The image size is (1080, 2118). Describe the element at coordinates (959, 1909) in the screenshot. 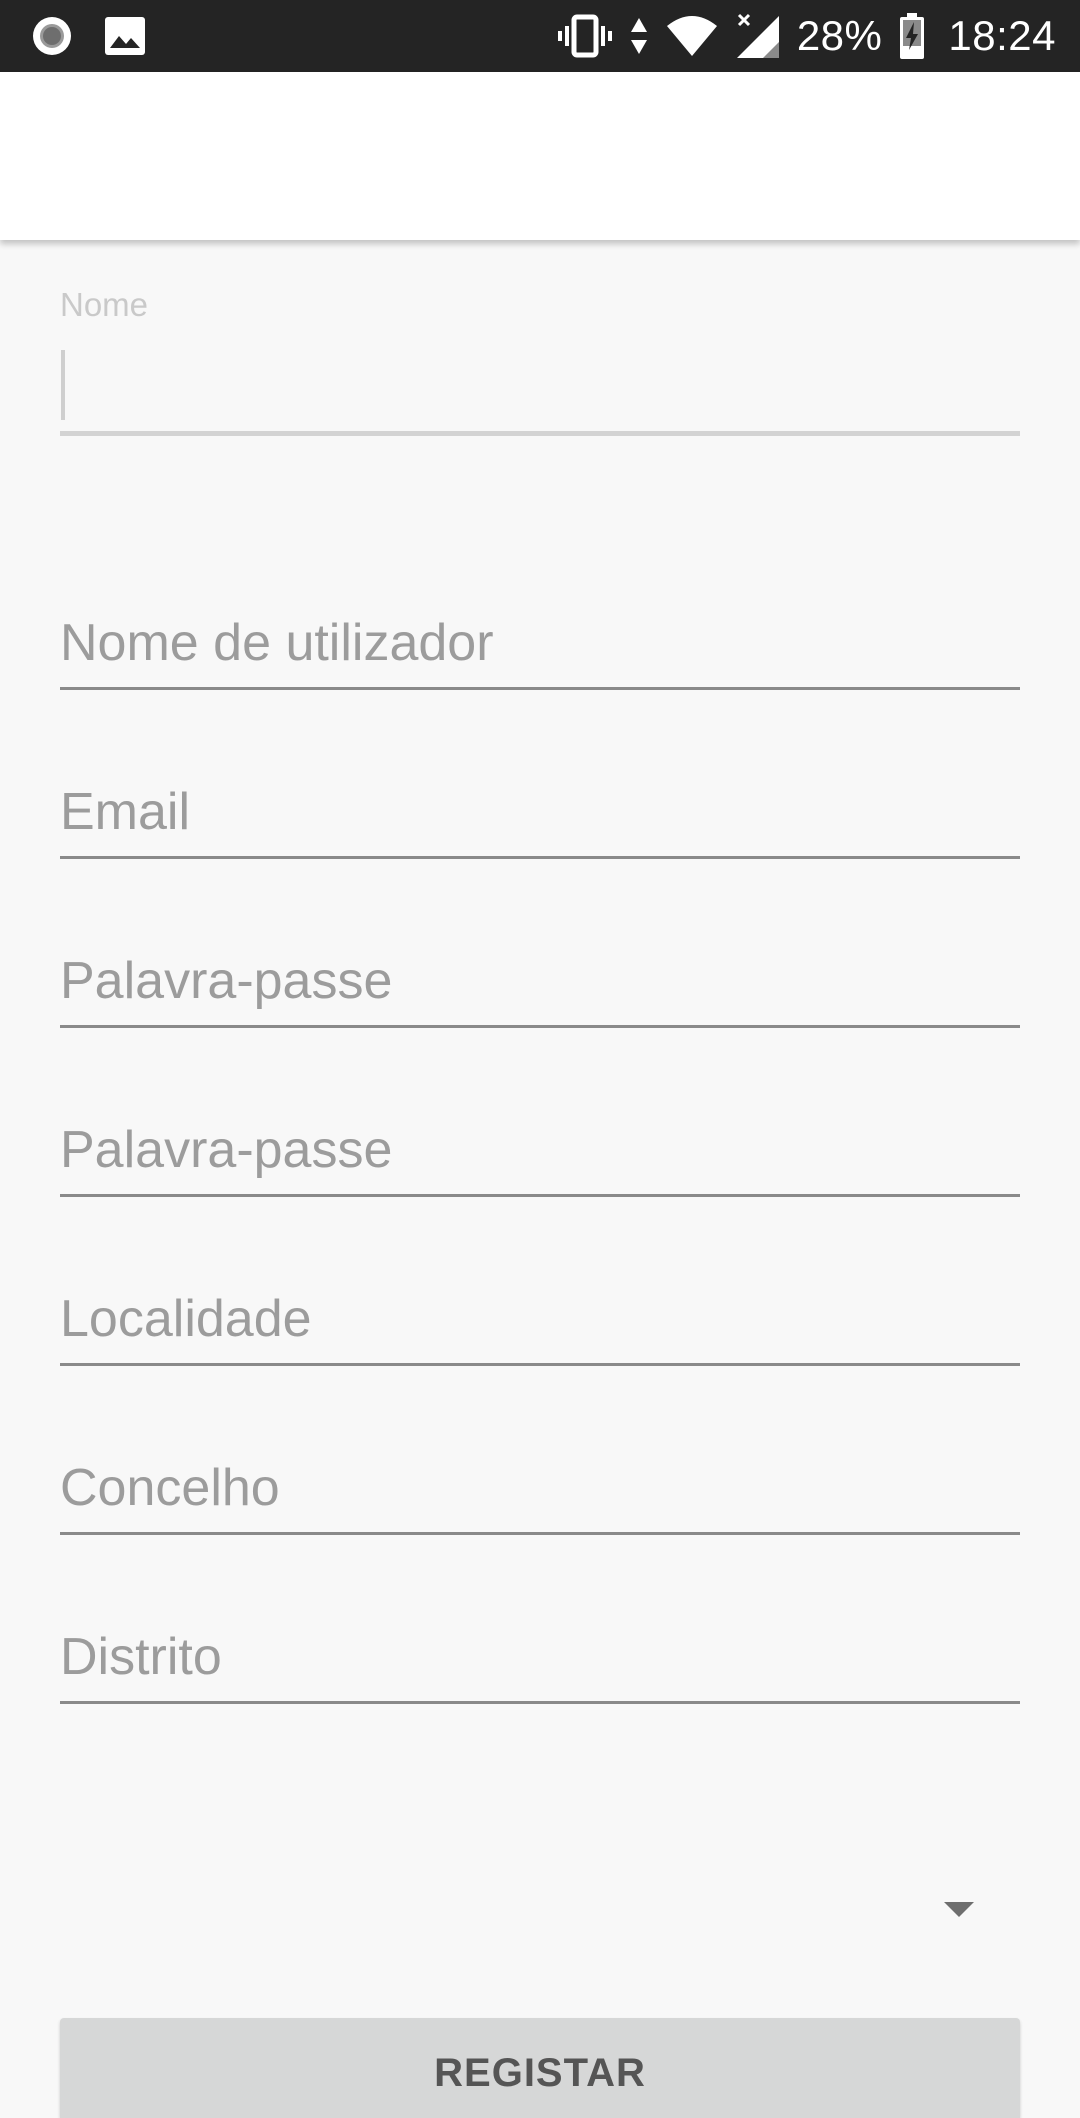

I see `dropdown-arrow-icon` at that location.